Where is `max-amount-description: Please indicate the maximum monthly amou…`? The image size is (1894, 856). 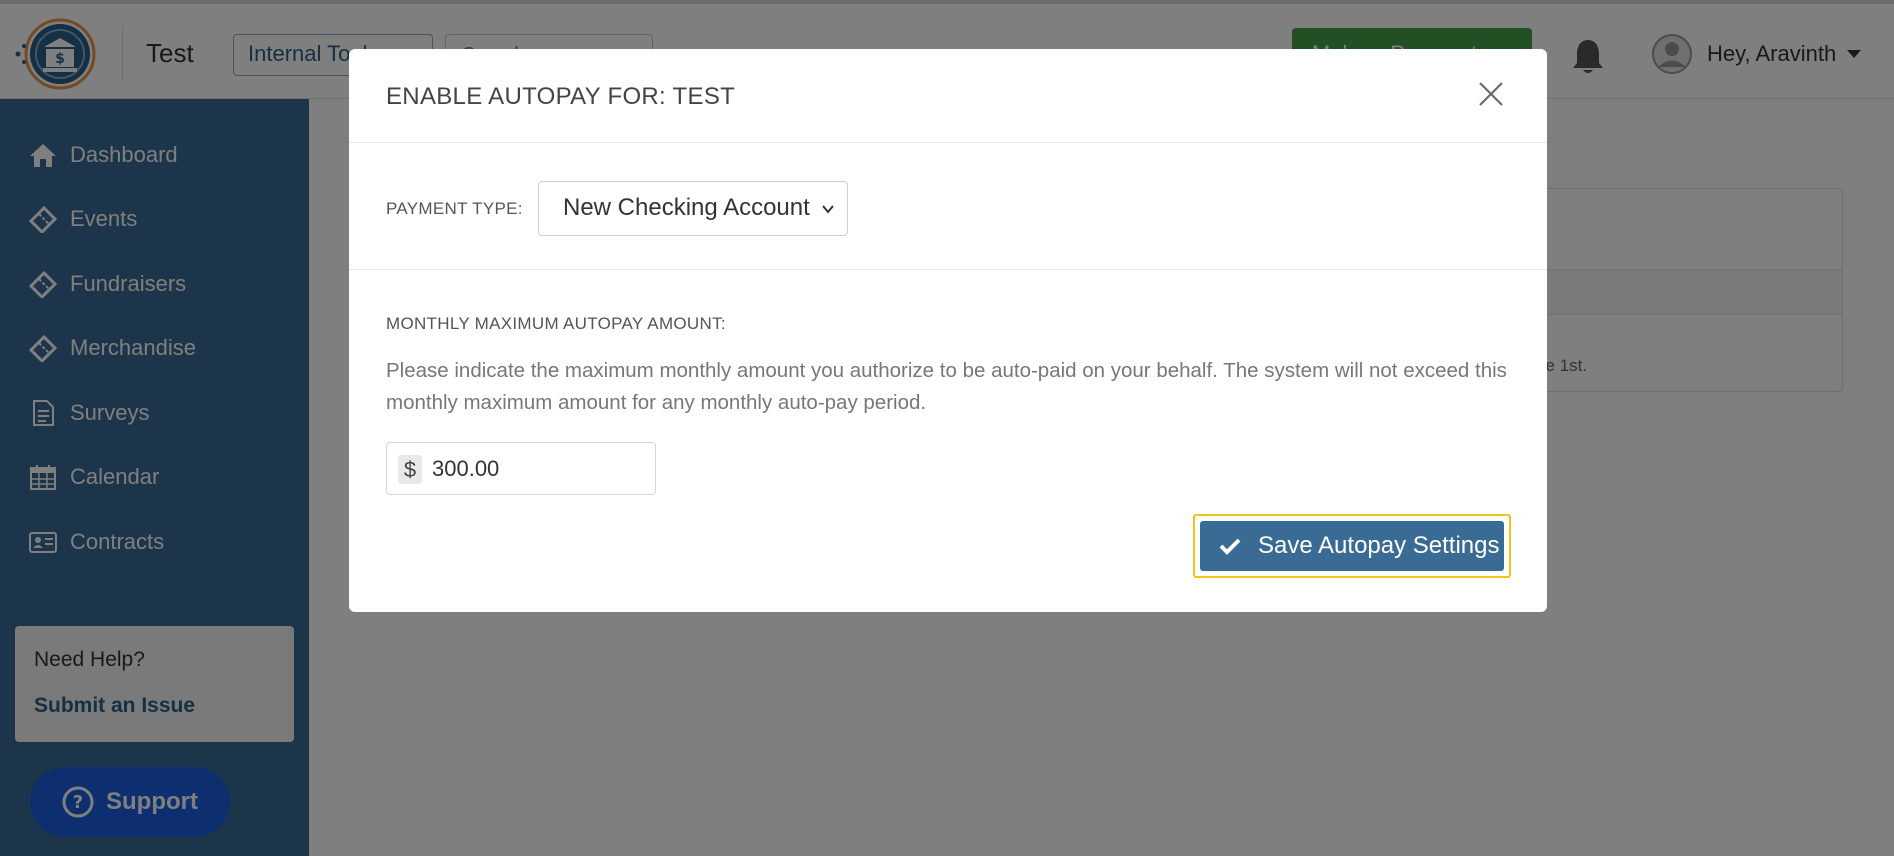
max-amount-description: Please indicate the maximum monthly amou… is located at coordinates (946, 386).